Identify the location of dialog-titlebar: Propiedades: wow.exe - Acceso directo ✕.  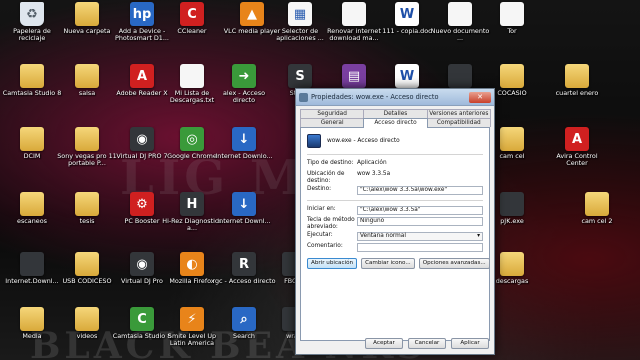
(395, 97).